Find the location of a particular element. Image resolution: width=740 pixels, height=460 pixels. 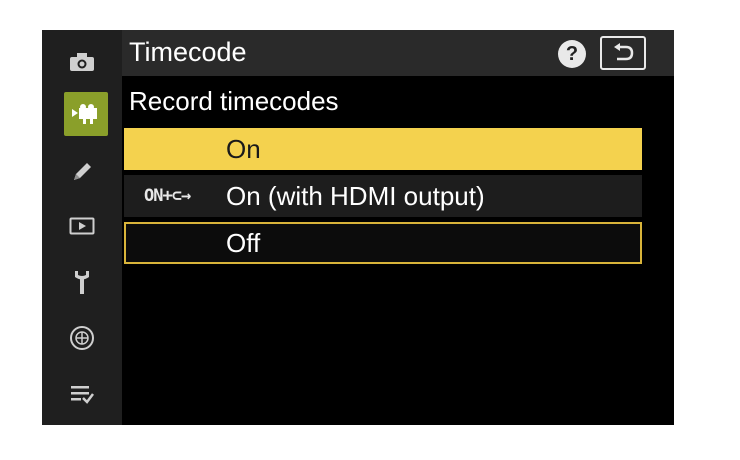

option-label: On (with HDMI output) is located at coordinates (355, 196).